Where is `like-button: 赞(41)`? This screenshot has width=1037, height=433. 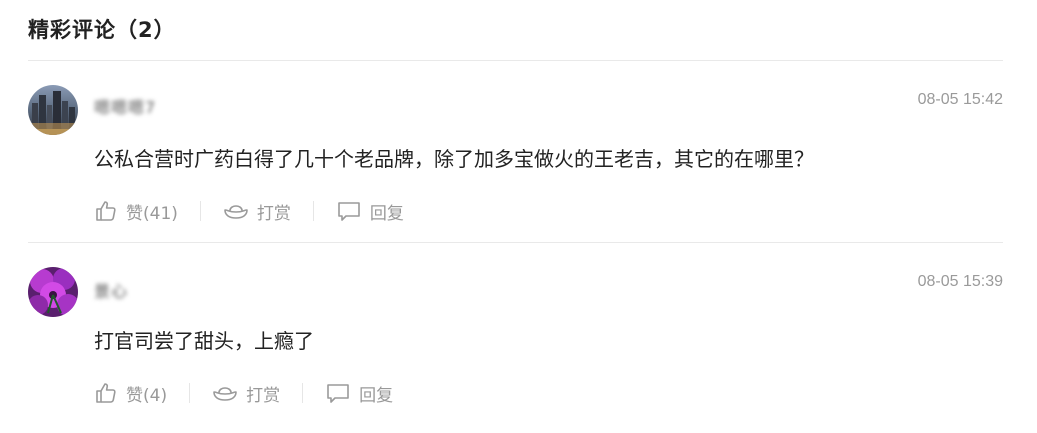 like-button: 赞(41) is located at coordinates (136, 211).